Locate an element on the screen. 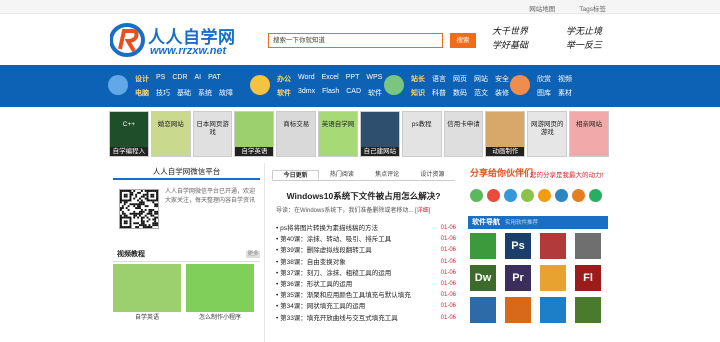  banner-ad: 相亲网站 is located at coordinates (589, 134).